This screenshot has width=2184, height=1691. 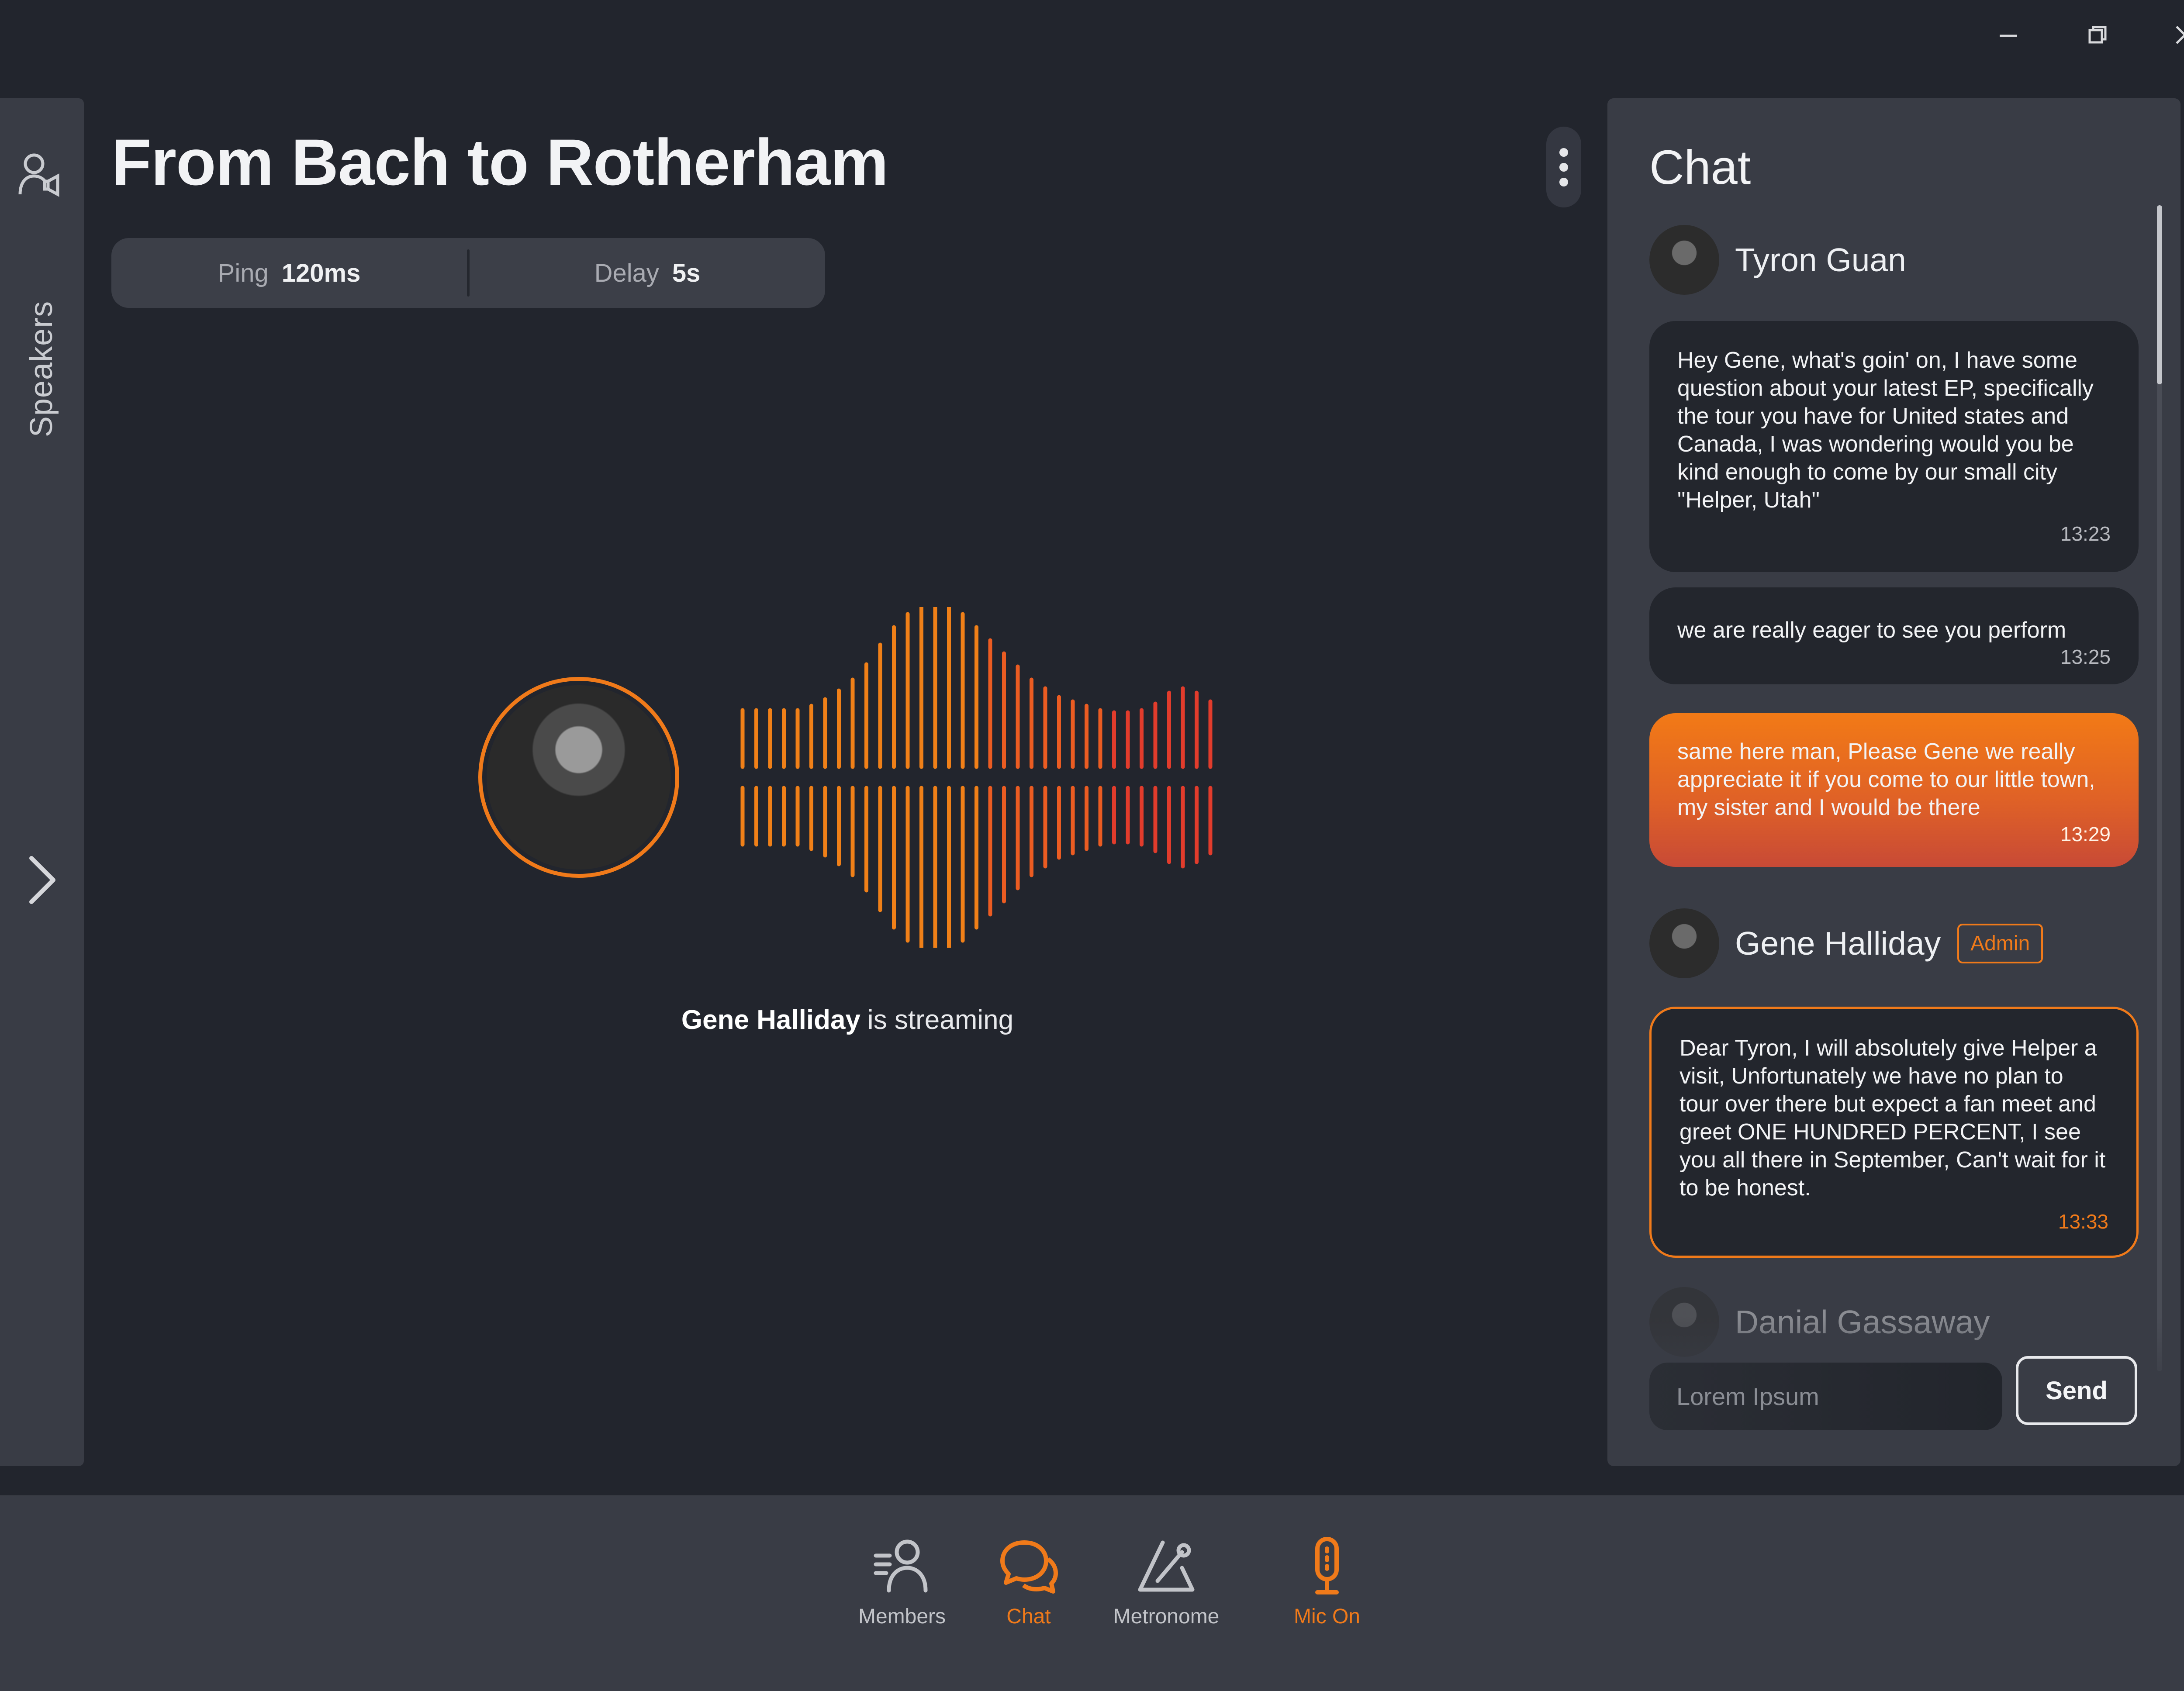 What do you see at coordinates (1872, 630) in the screenshot?
I see `message-text: we are really eager to see you perform` at bounding box center [1872, 630].